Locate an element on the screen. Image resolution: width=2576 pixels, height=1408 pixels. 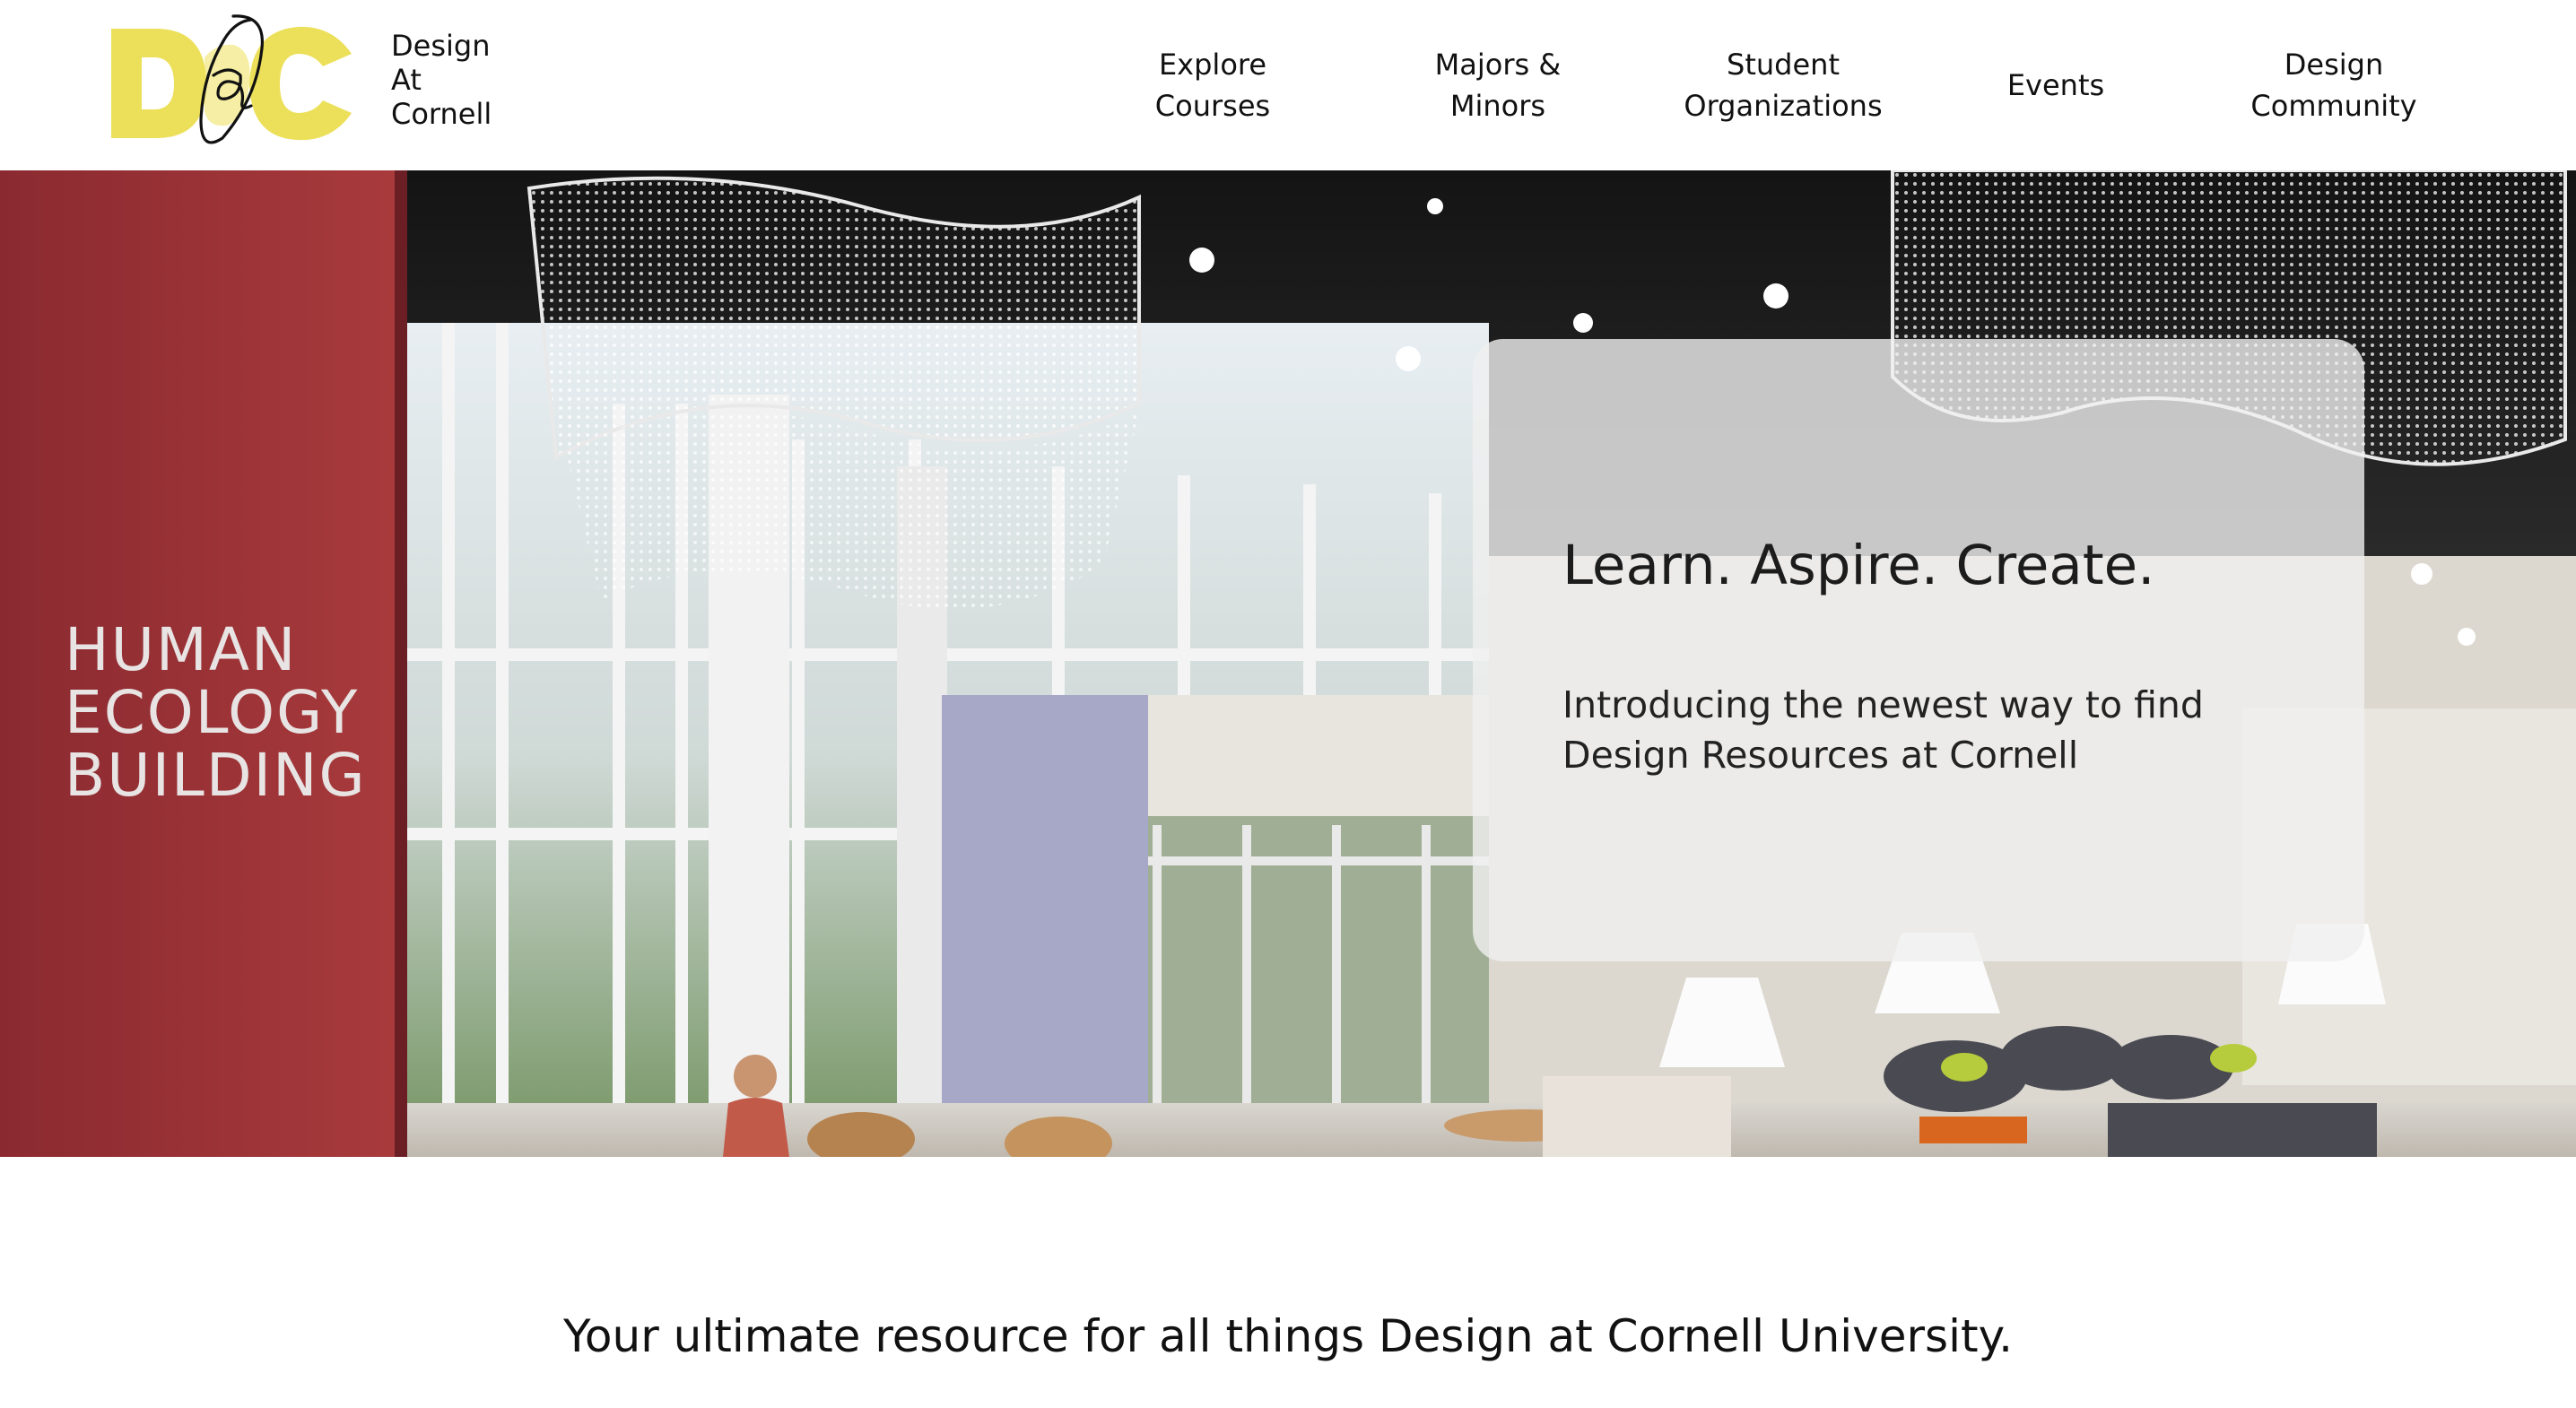
nav-student-organizations: Student Organizations is located at coordinates (1783, 85).